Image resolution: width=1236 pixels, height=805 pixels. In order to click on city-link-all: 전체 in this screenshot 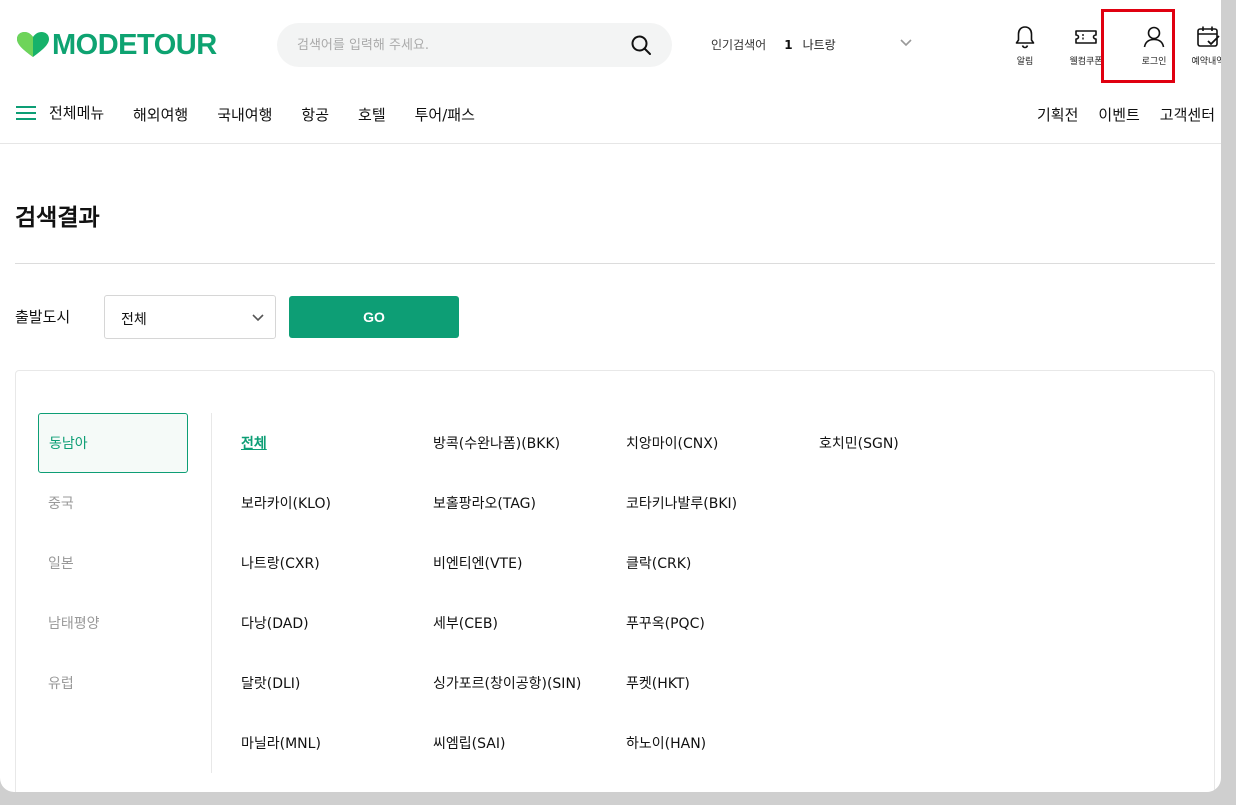, I will do `click(337, 443)`.